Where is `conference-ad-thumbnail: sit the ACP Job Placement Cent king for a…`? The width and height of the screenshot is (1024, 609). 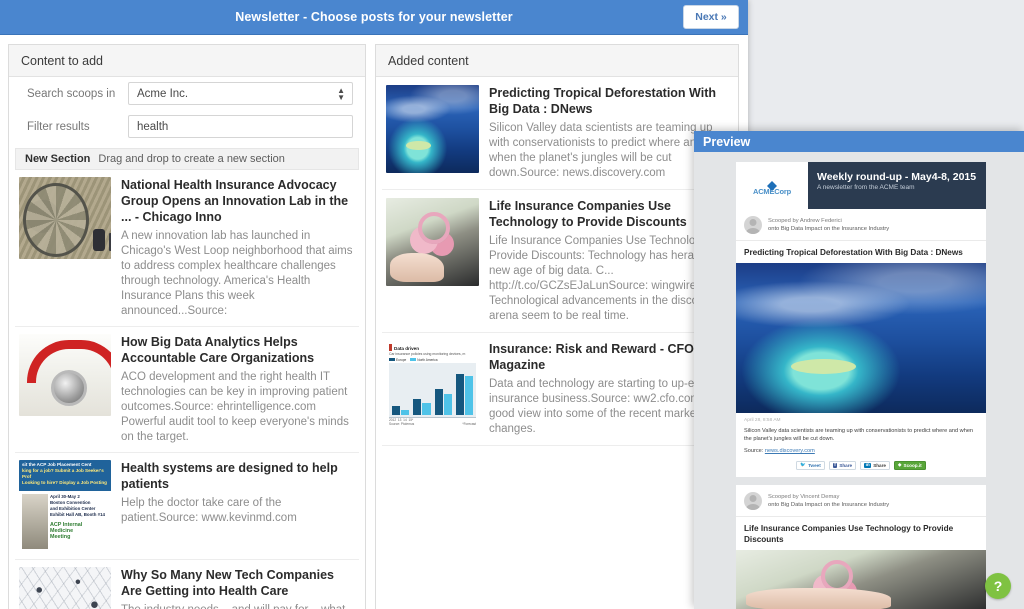
conference-ad-thumbnail: sit the ACP Job Placement Cent king for a… is located at coordinates (65, 506).